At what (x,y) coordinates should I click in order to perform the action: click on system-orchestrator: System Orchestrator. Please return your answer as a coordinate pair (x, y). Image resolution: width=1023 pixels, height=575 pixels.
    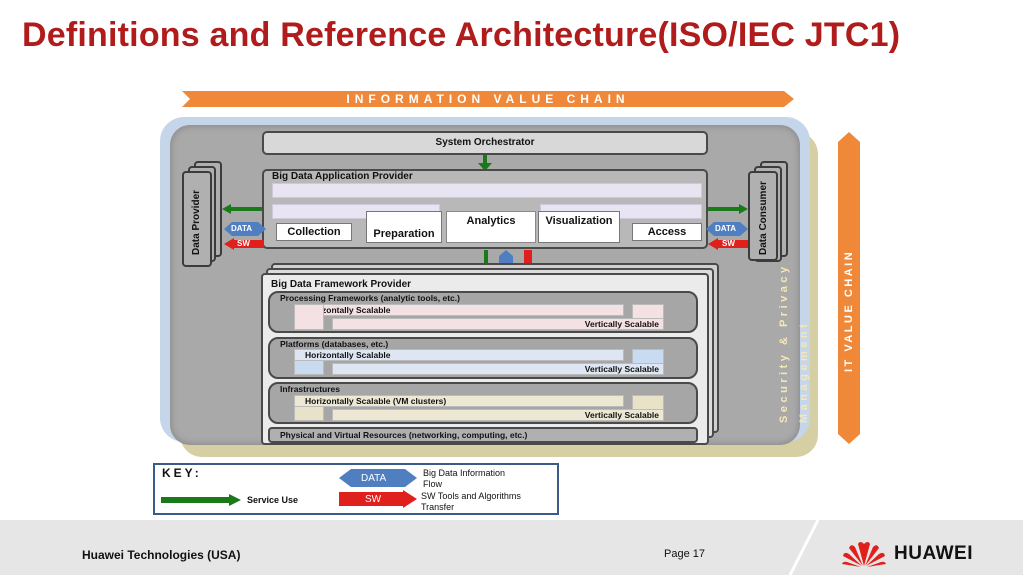
    Looking at the image, I should click on (485, 143).